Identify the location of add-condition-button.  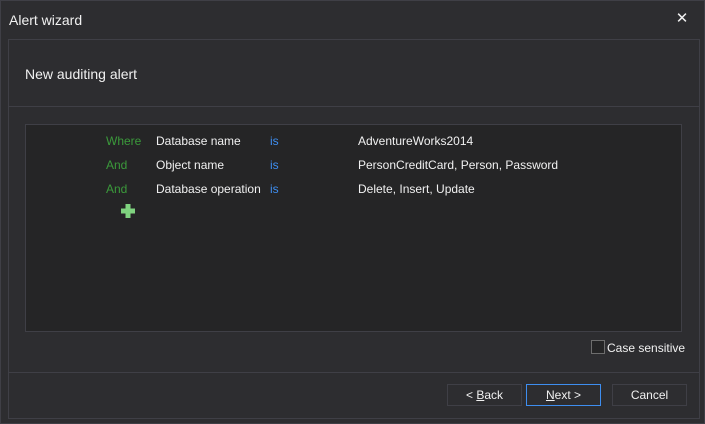
(128, 211).